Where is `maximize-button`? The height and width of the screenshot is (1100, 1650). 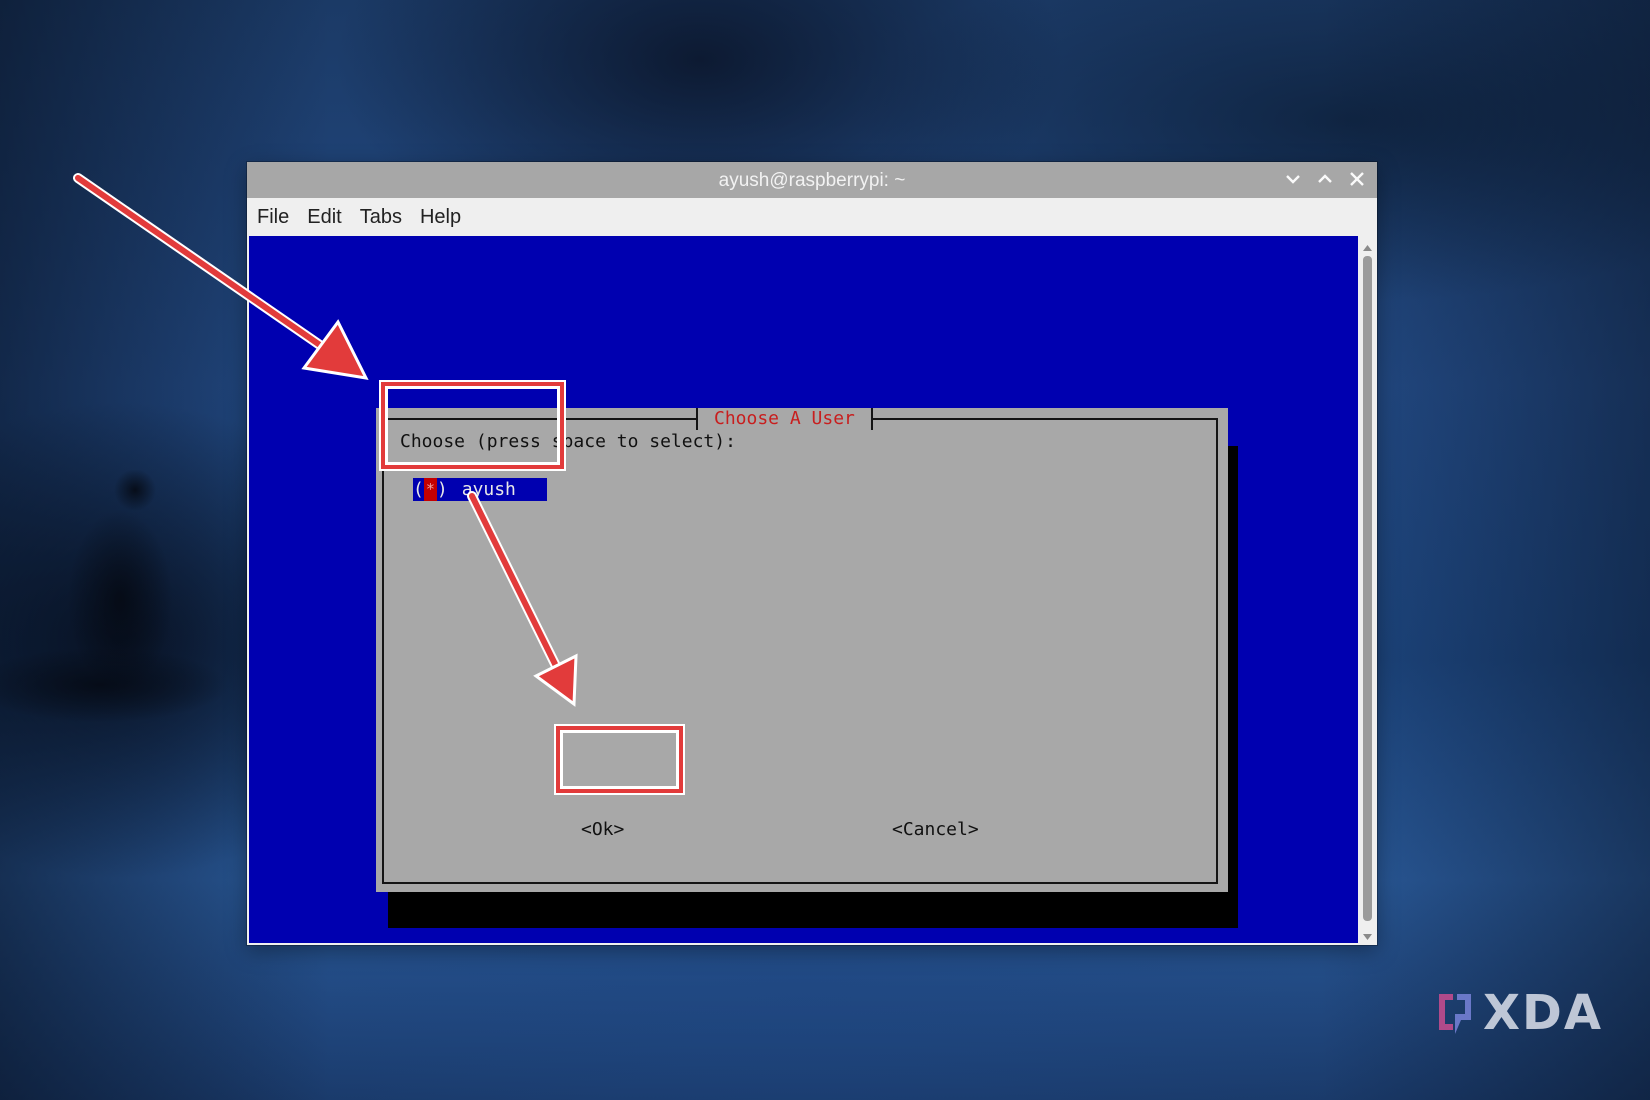
maximize-button is located at coordinates (1325, 179).